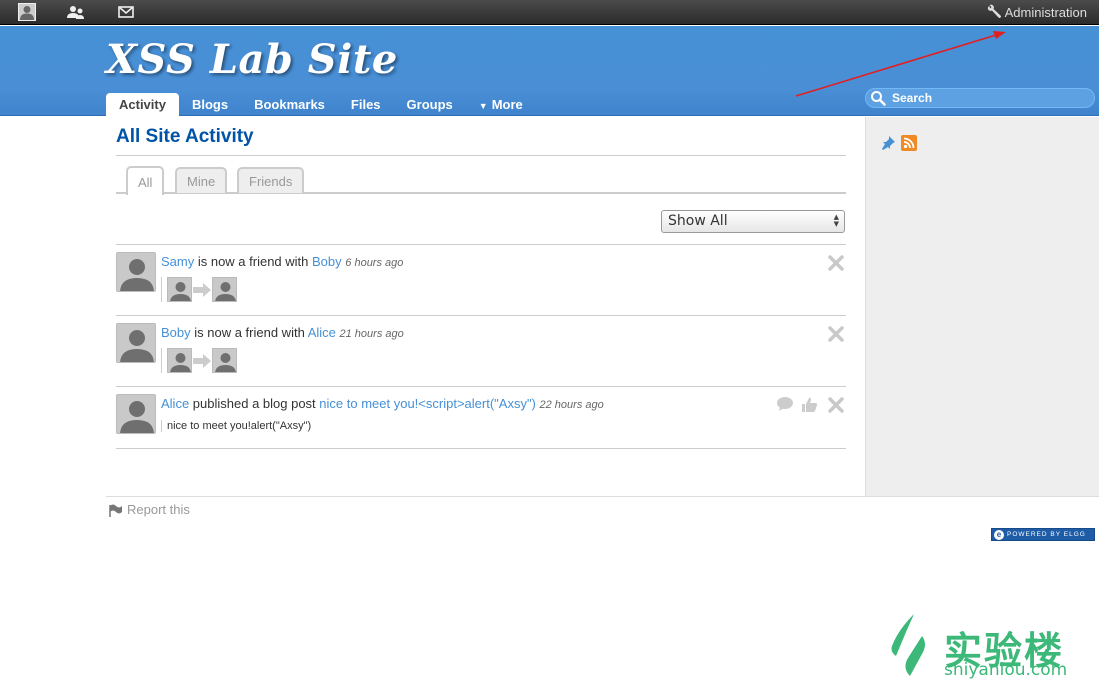 Image resolution: width=1099 pixels, height=699 pixels. Describe the element at coordinates (900, 64) in the screenshot. I see `annotation-arrow` at that location.